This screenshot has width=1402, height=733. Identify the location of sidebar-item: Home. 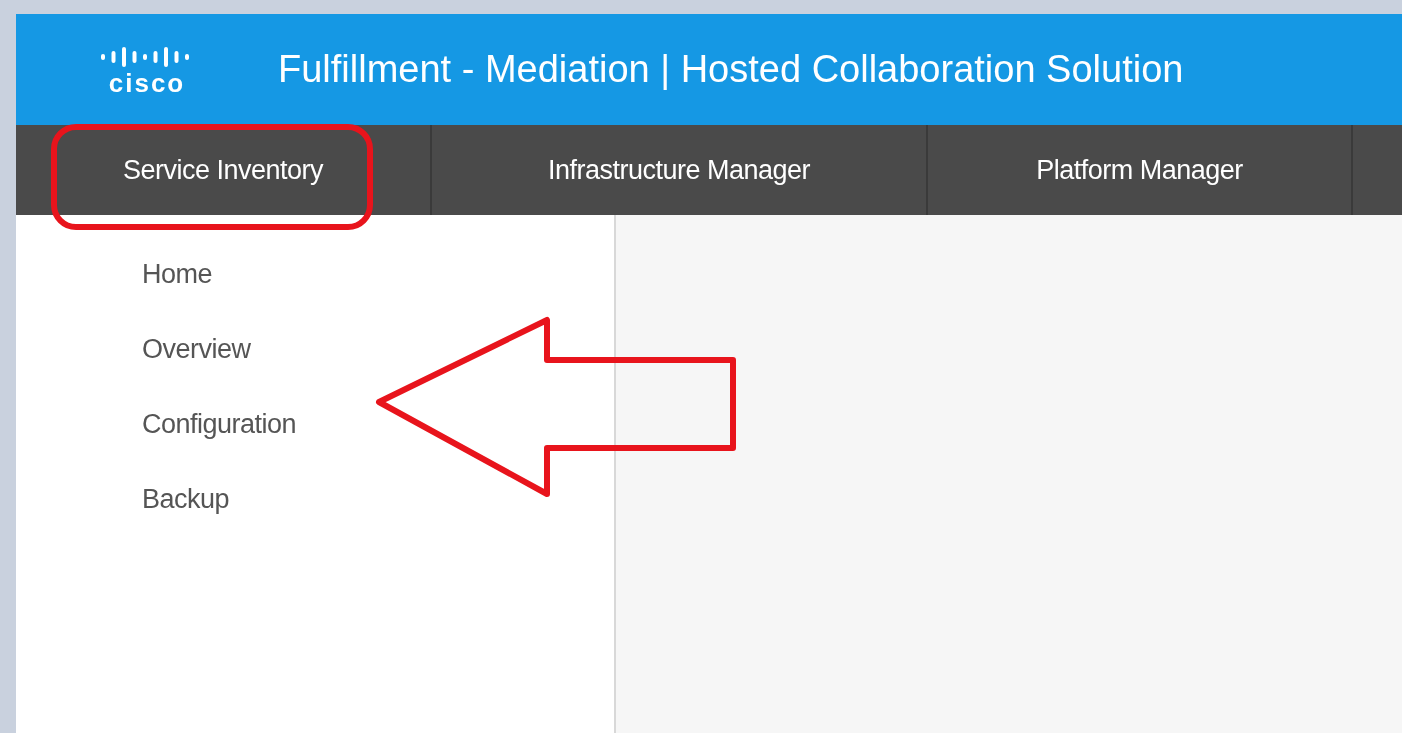
(177, 274).